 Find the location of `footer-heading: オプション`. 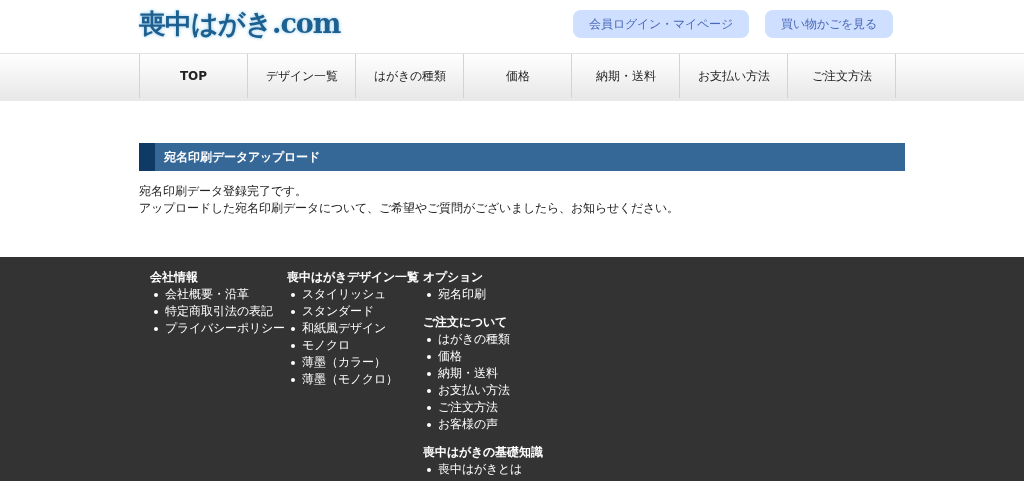

footer-heading: オプション is located at coordinates (453, 277).